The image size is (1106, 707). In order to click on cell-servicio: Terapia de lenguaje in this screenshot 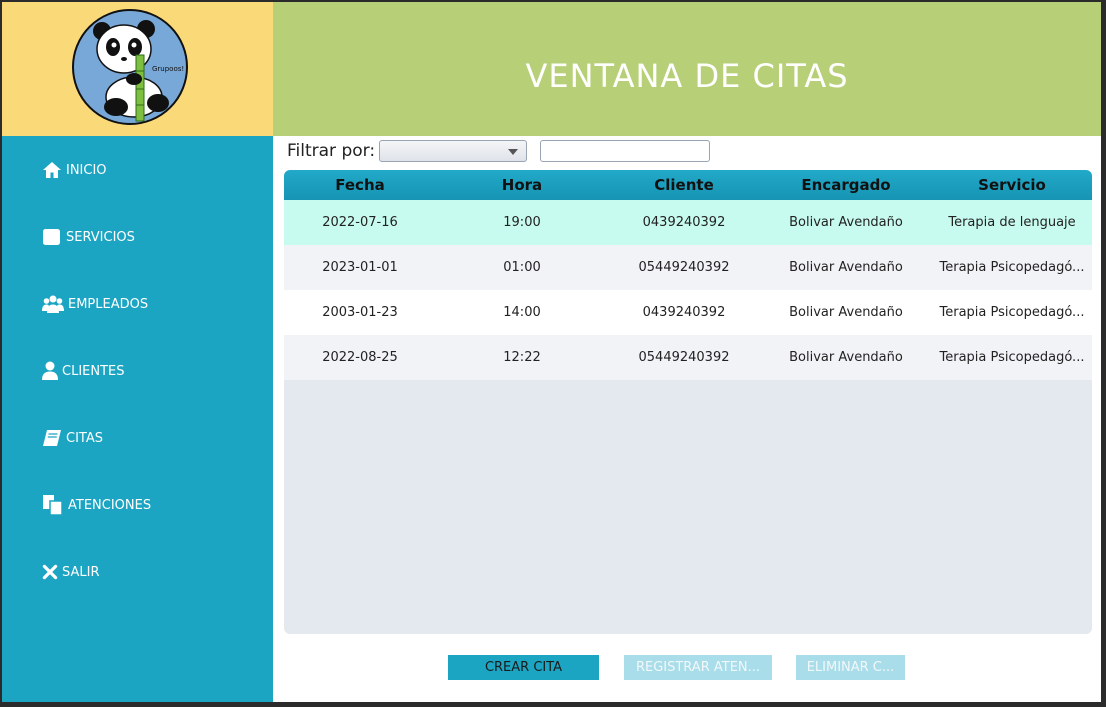, I will do `click(1012, 222)`.